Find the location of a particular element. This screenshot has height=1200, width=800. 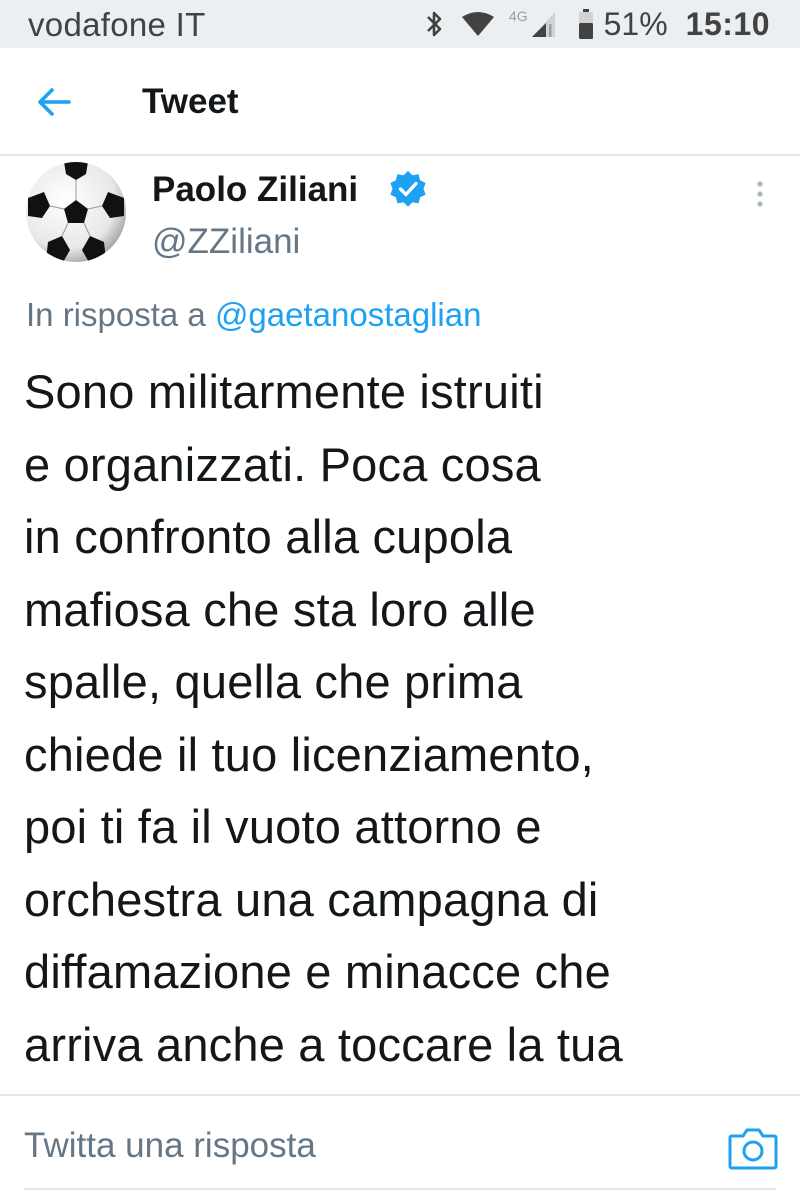

reply-prefix: In risposta a is located at coordinates (116, 314).